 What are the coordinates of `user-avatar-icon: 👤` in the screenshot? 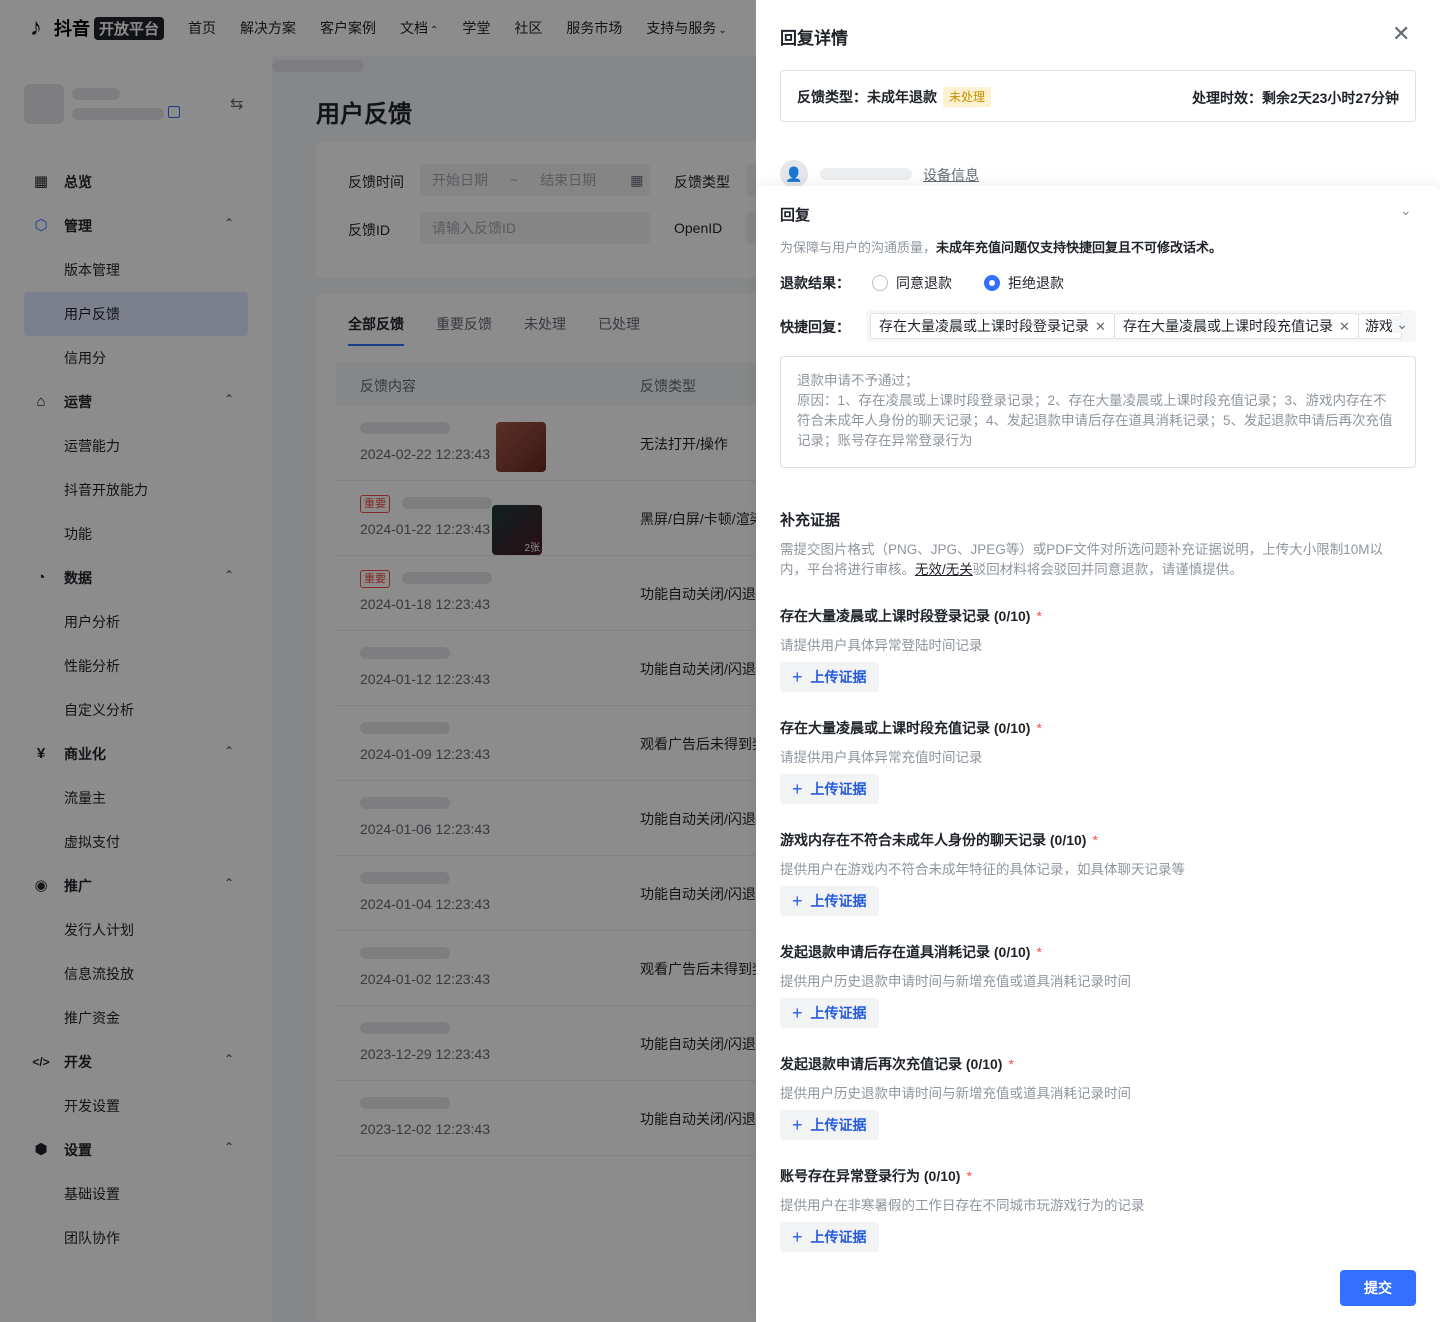 It's located at (794, 174).